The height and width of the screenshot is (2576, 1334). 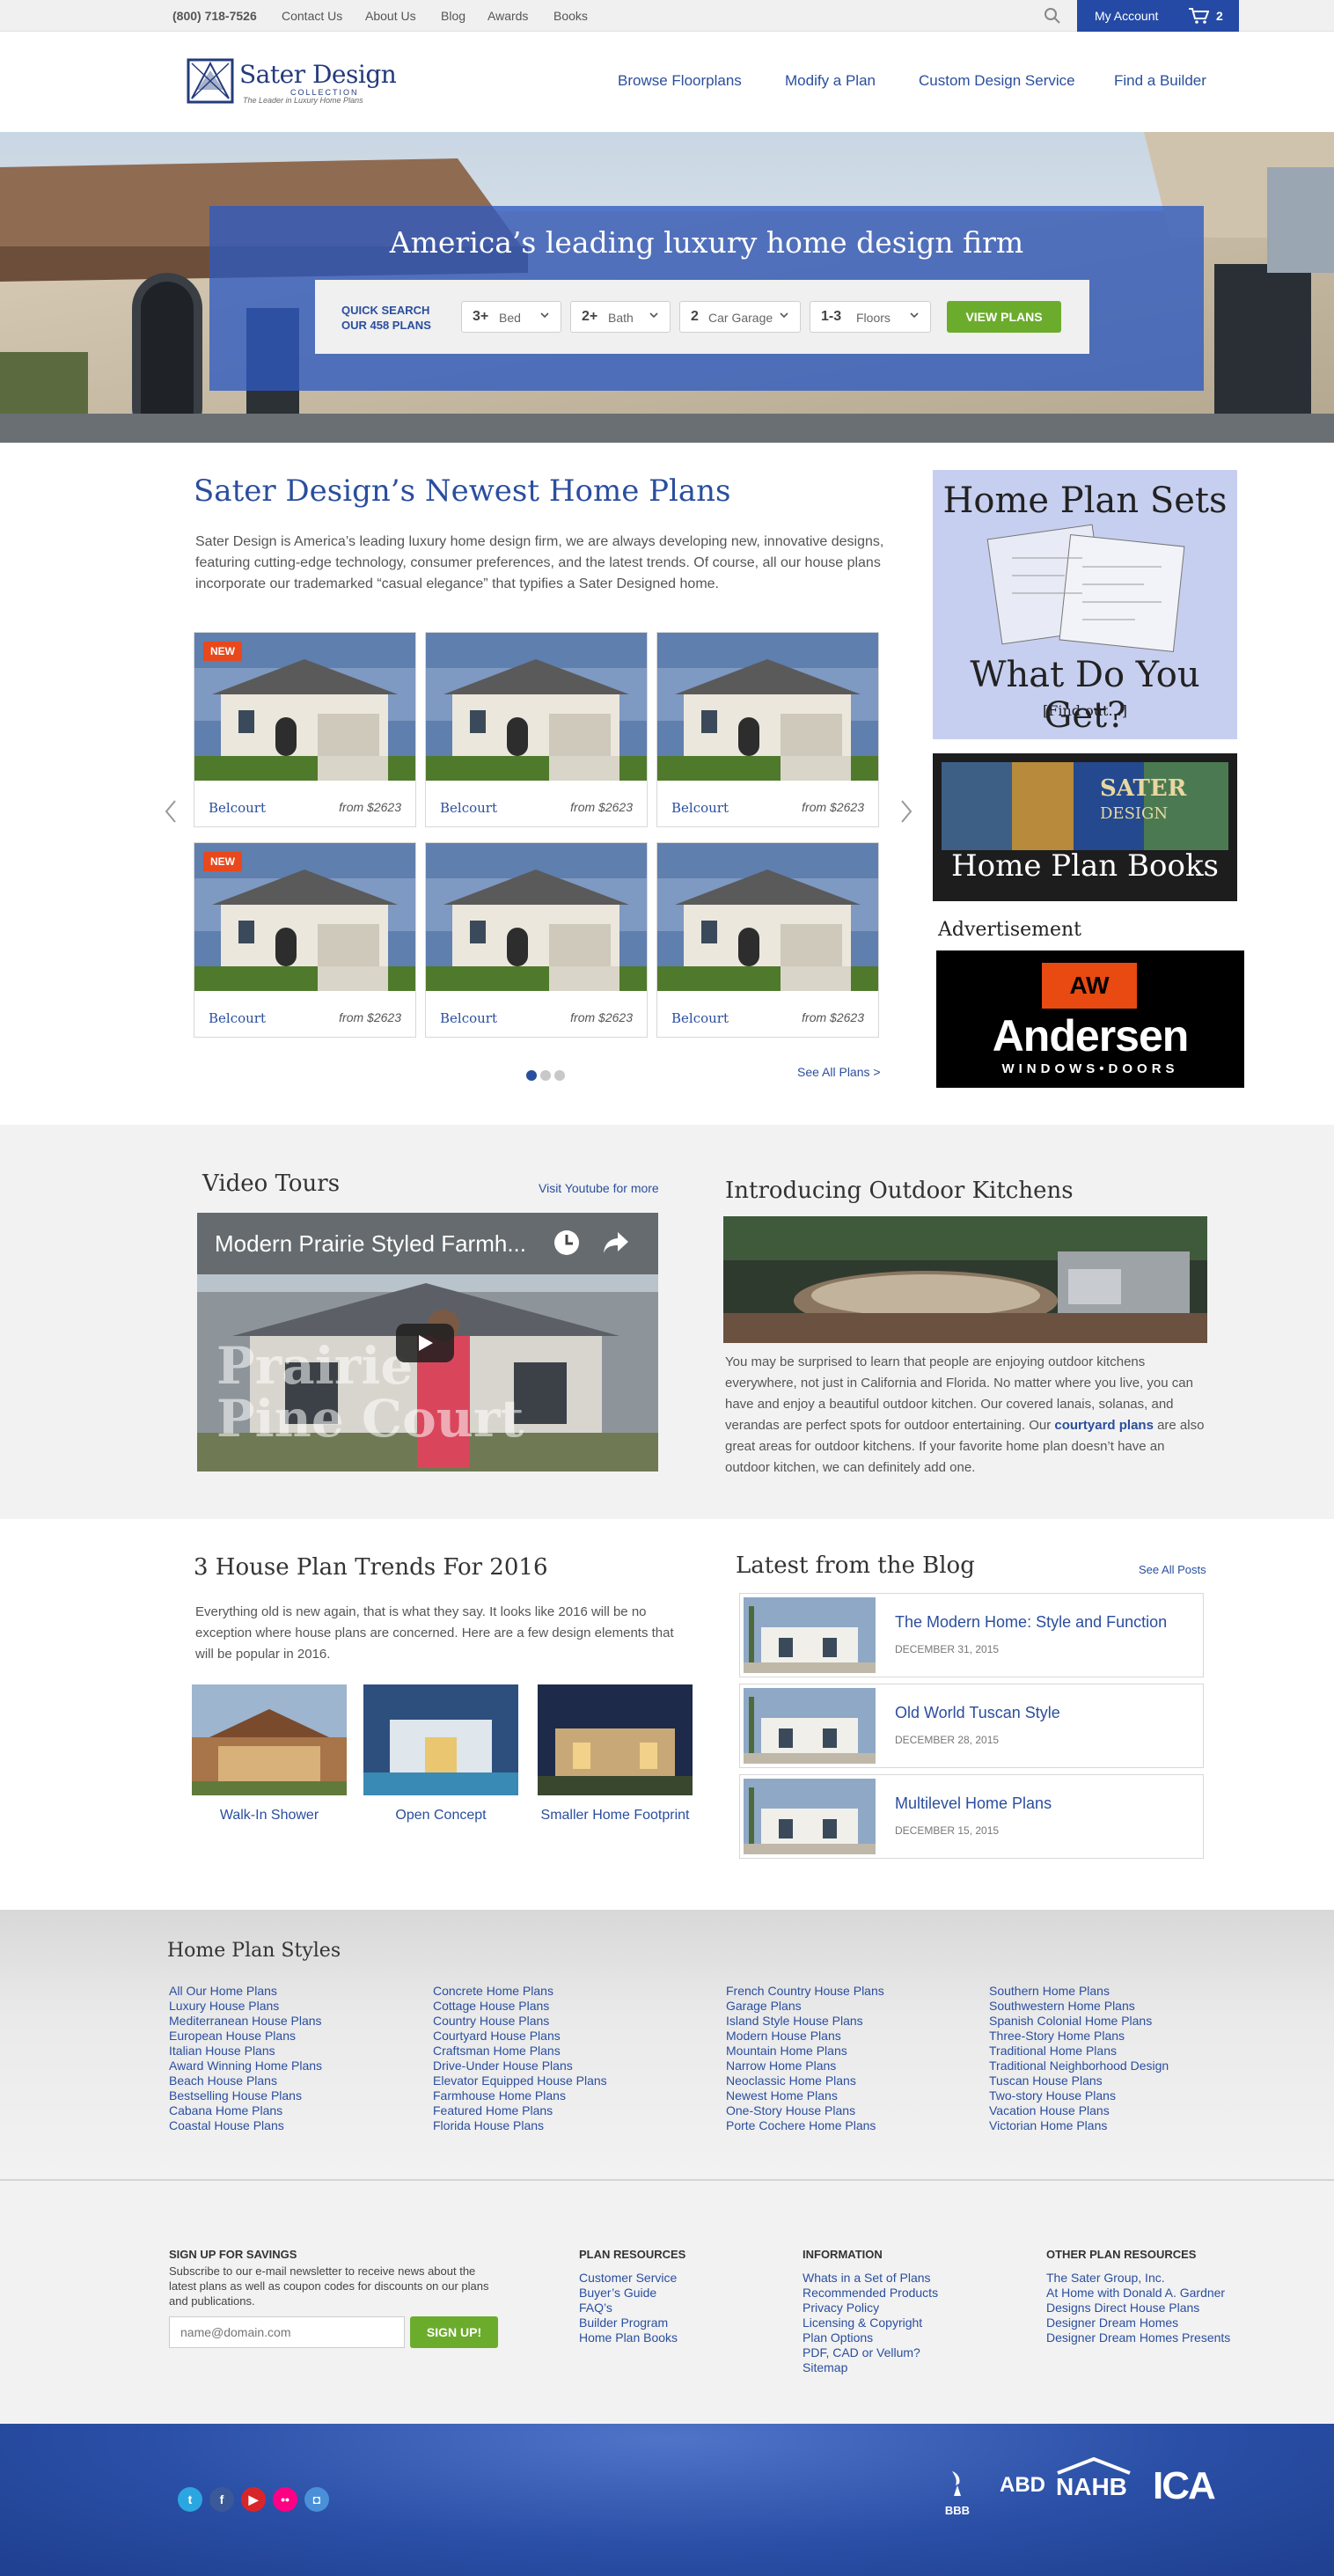 I want to click on link-item: One-Story House Plans, so click(x=805, y=2110).